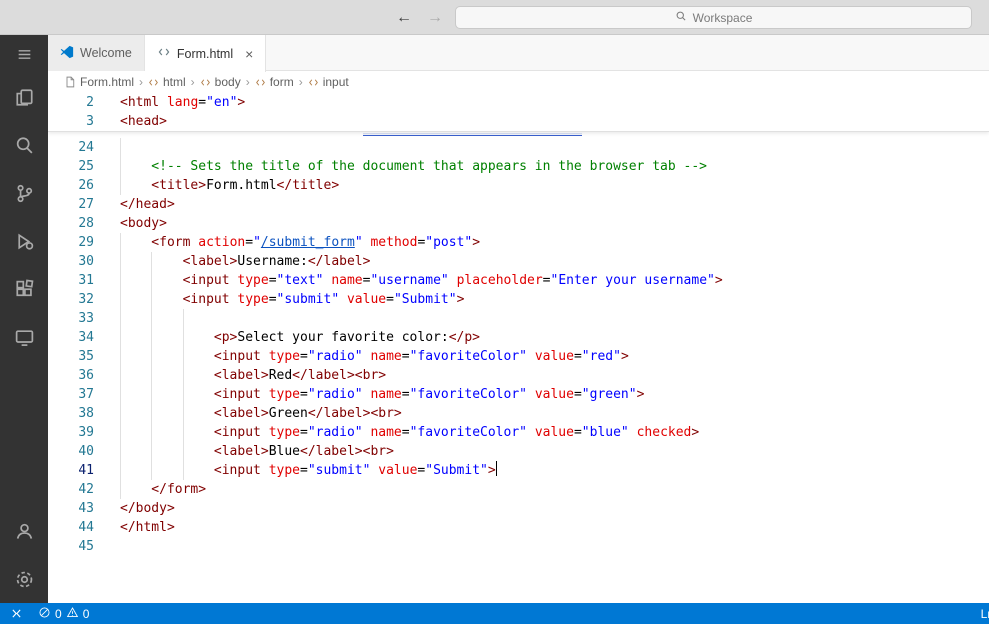  I want to click on code-token: value, so click(554, 432).